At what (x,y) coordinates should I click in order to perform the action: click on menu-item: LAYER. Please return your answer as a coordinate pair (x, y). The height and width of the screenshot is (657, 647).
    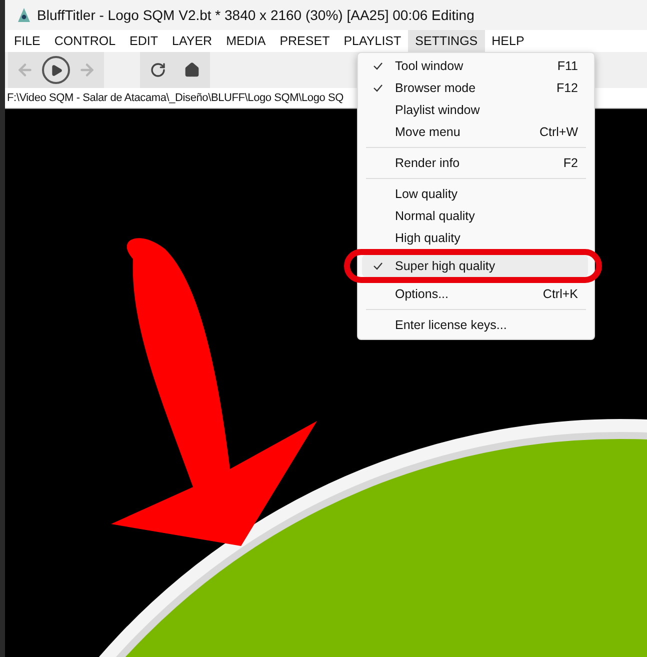
    Looking at the image, I should click on (192, 41).